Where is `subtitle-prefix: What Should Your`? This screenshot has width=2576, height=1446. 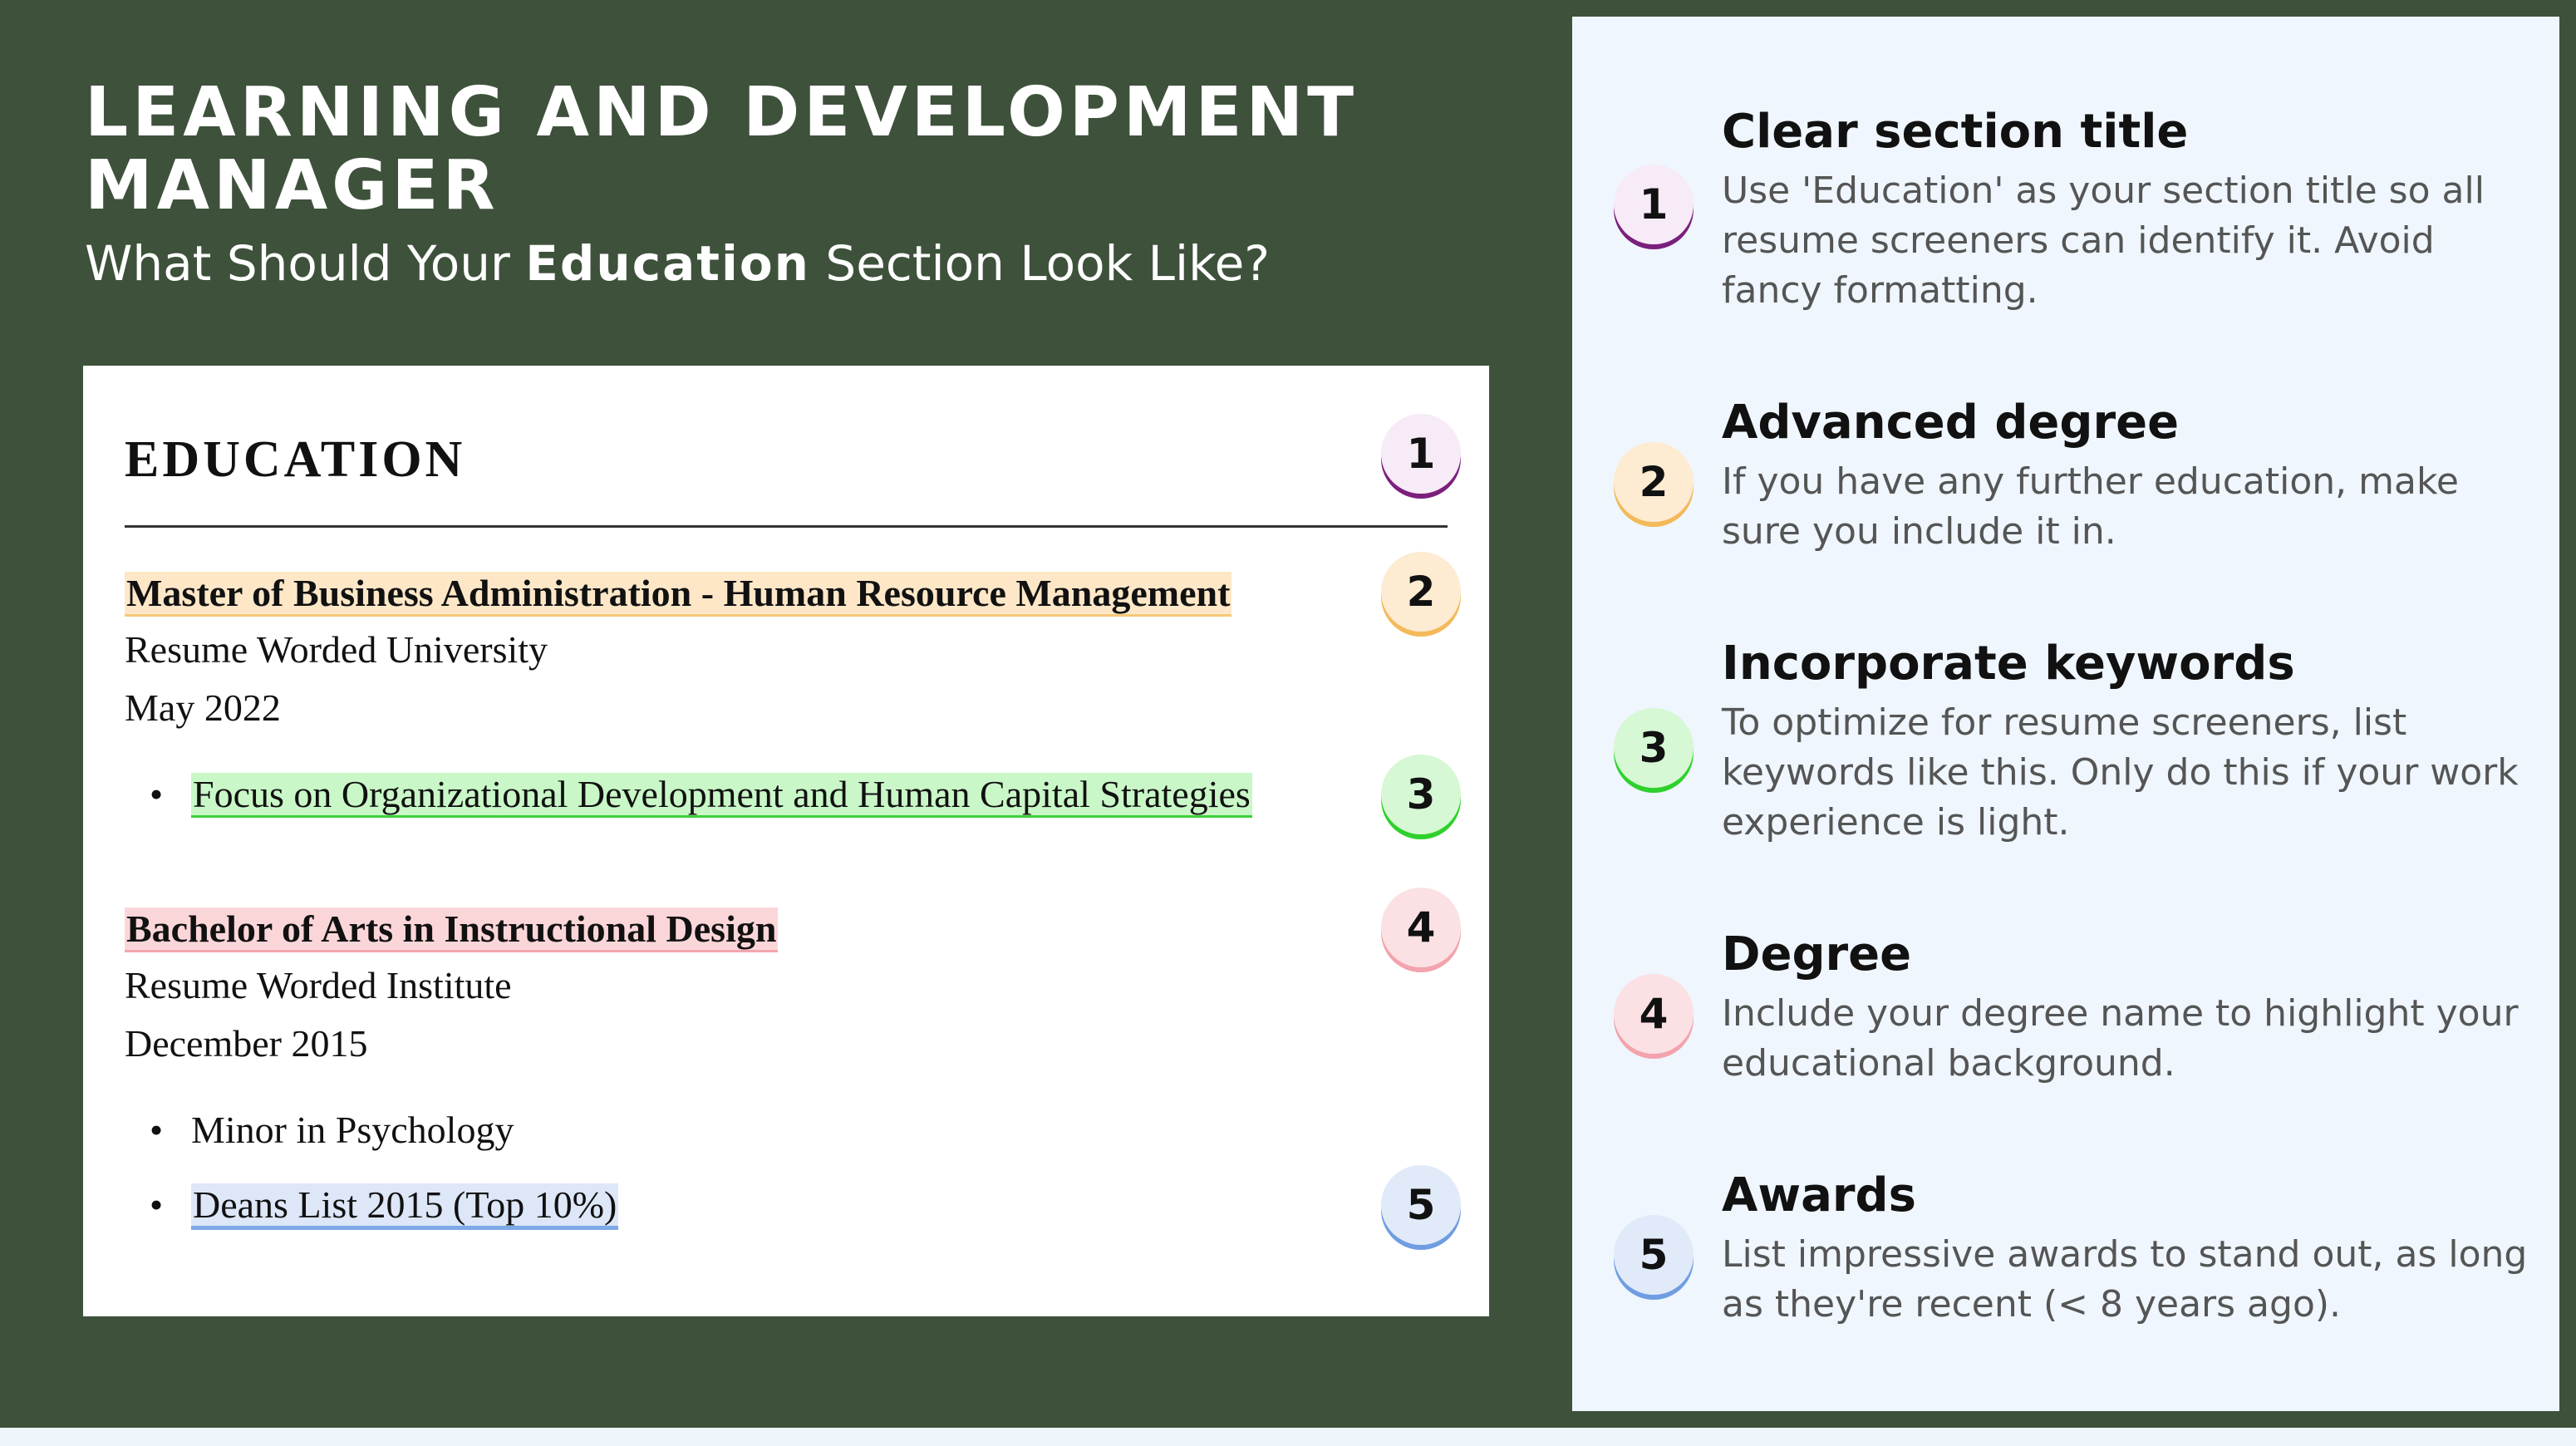 subtitle-prefix: What Should Your is located at coordinates (305, 263).